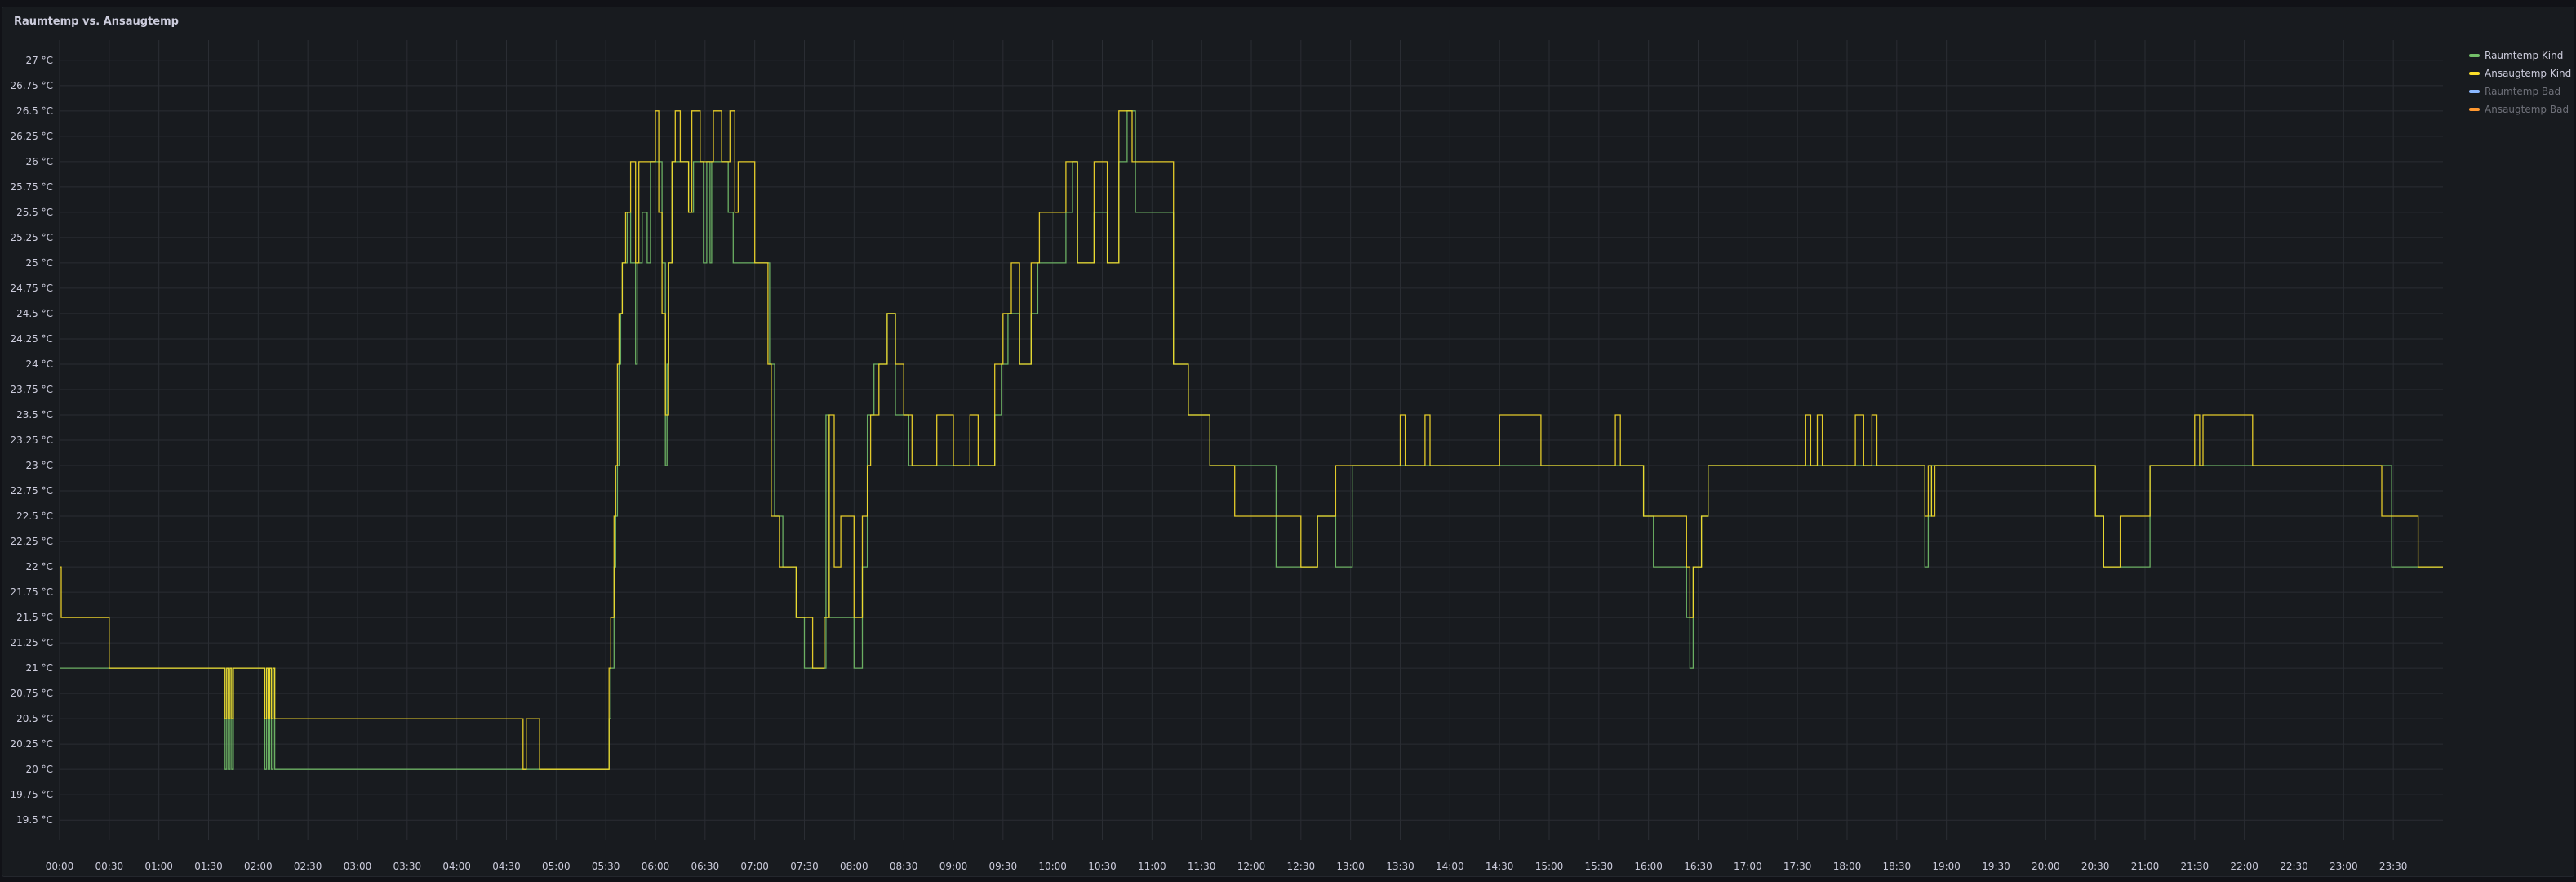 This screenshot has height=882, width=2576. I want to click on y-tick-label: 26.25 °C, so click(31, 136).